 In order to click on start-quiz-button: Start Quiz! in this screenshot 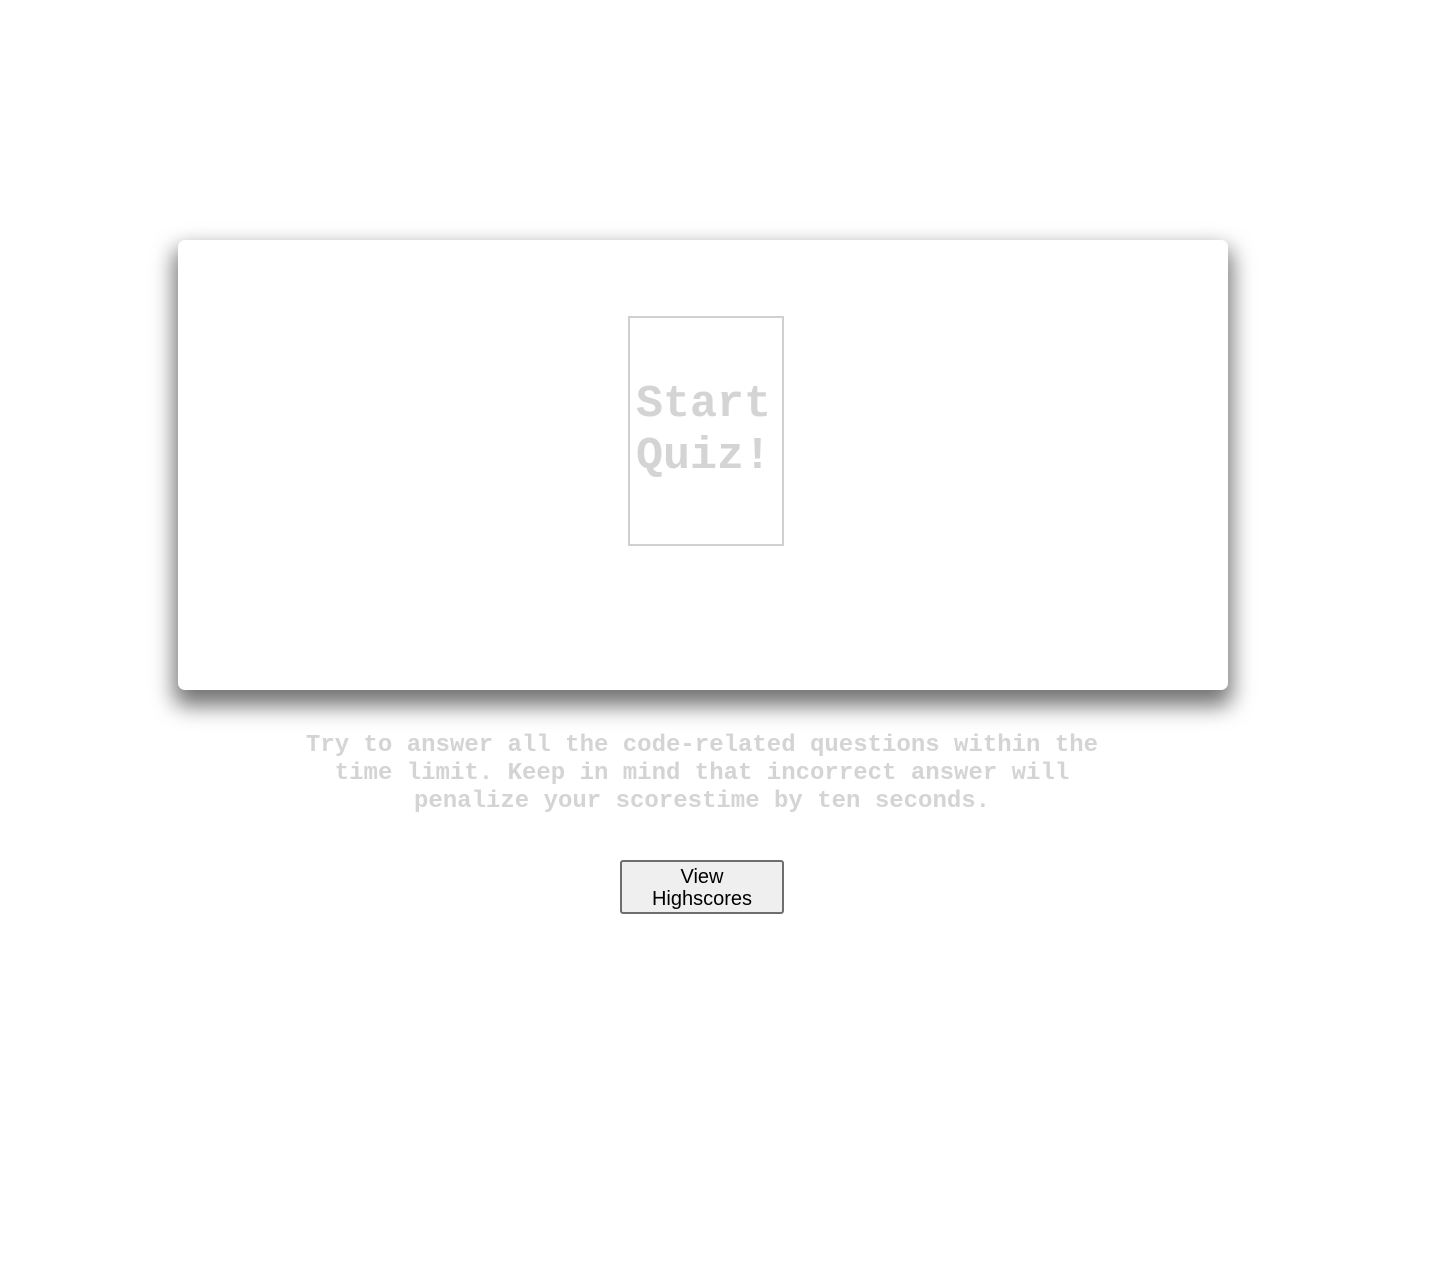, I will do `click(706, 431)`.